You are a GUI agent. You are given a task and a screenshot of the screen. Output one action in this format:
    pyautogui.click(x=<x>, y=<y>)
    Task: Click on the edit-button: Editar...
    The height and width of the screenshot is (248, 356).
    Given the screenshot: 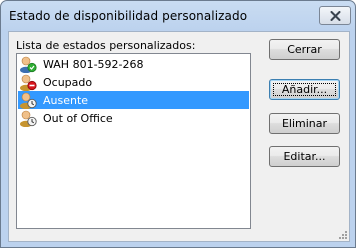 What is the action you would take?
    pyautogui.click(x=304, y=156)
    